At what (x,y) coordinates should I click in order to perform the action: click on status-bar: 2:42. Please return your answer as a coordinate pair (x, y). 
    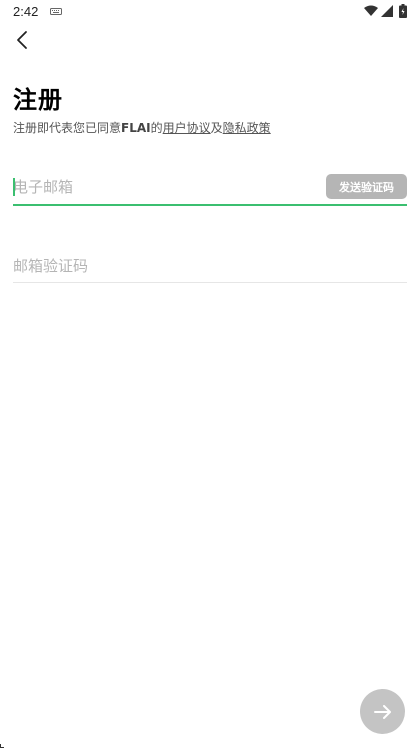
    Looking at the image, I should click on (210, 12).